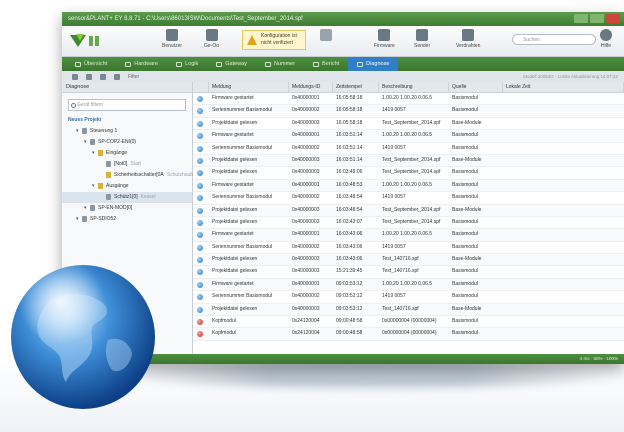 Image resolution: width=624 pixels, height=432 pixels. Describe the element at coordinates (89, 77) in the screenshot. I see `clear-icon` at that location.